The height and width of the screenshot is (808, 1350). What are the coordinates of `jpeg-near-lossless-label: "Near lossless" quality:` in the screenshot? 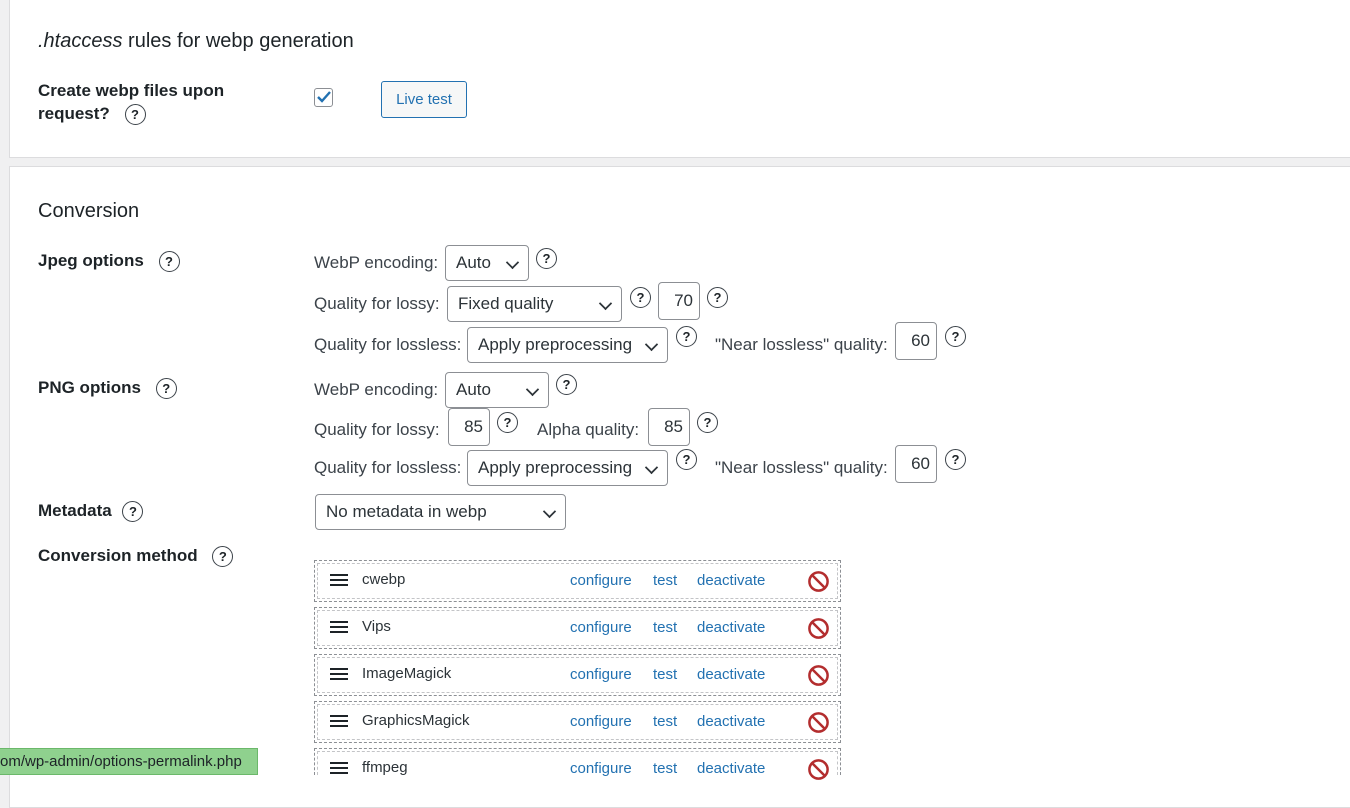 It's located at (801, 344).